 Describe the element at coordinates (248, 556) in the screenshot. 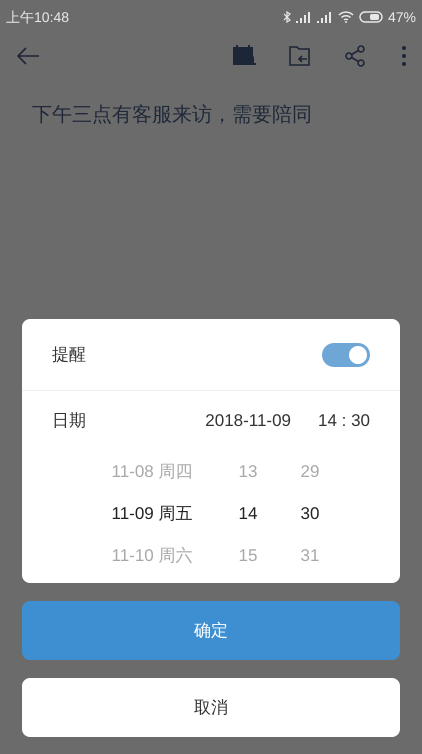

I see `picker-item: 15` at that location.